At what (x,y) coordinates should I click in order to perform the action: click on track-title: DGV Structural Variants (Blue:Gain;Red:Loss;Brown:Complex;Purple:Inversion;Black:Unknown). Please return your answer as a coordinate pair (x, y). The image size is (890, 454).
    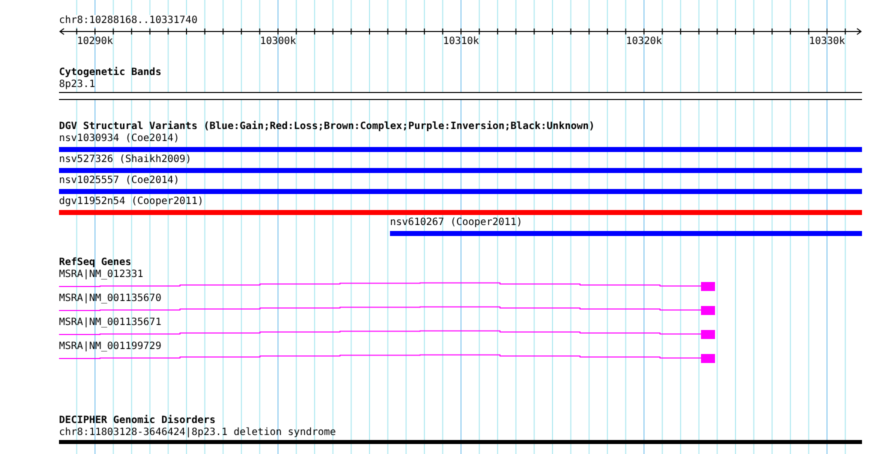
    Looking at the image, I should click on (327, 127).